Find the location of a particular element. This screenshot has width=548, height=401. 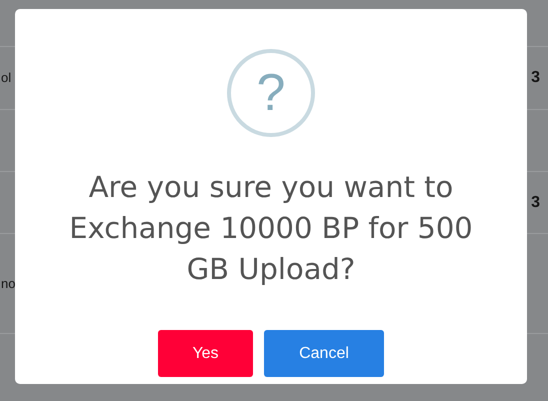

yes-button: Yes is located at coordinates (205, 353).